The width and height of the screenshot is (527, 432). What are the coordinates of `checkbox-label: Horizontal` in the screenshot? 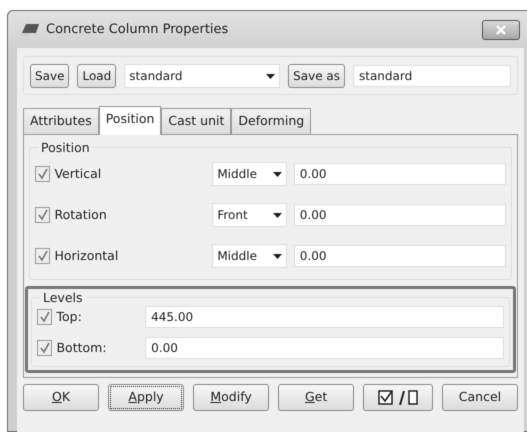 It's located at (87, 255).